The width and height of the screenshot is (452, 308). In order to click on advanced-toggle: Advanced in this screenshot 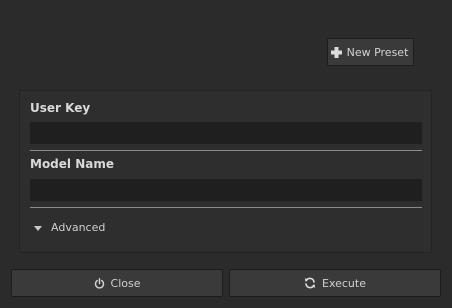, I will do `click(69, 227)`.